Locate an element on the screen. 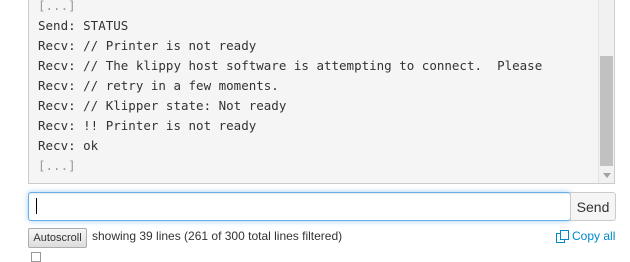 This screenshot has height=262, width=630. checkbox is located at coordinates (36, 257).